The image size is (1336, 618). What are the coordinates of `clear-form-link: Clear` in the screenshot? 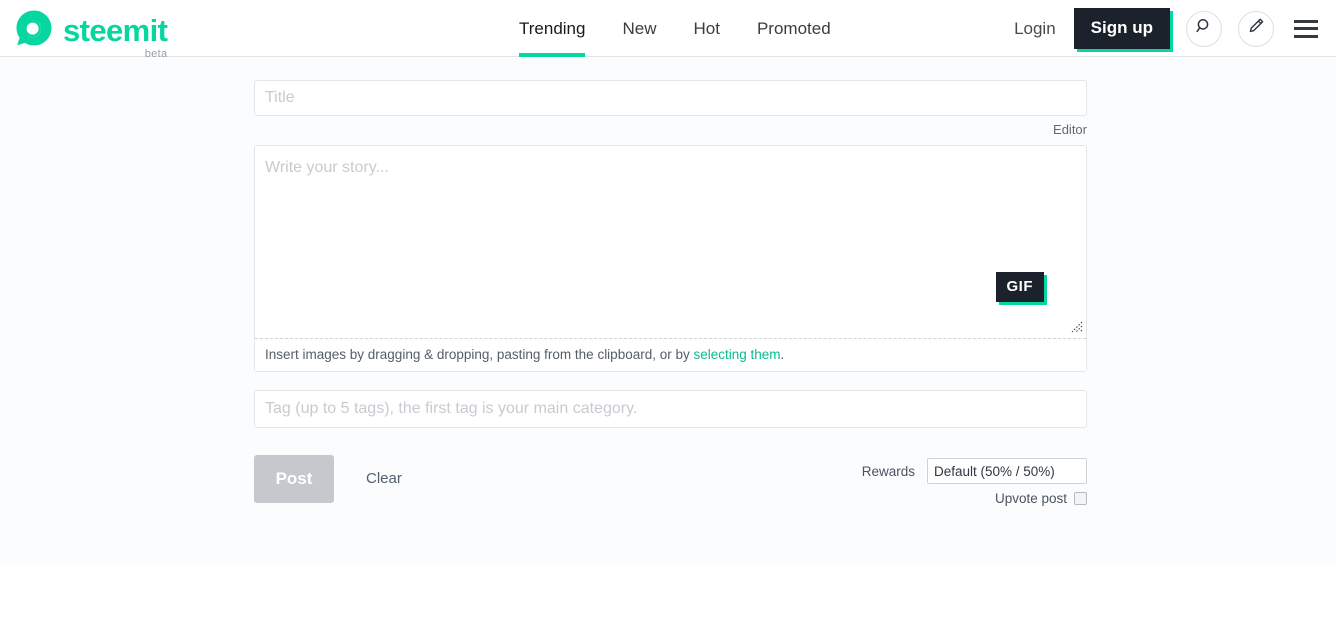 It's located at (384, 478).